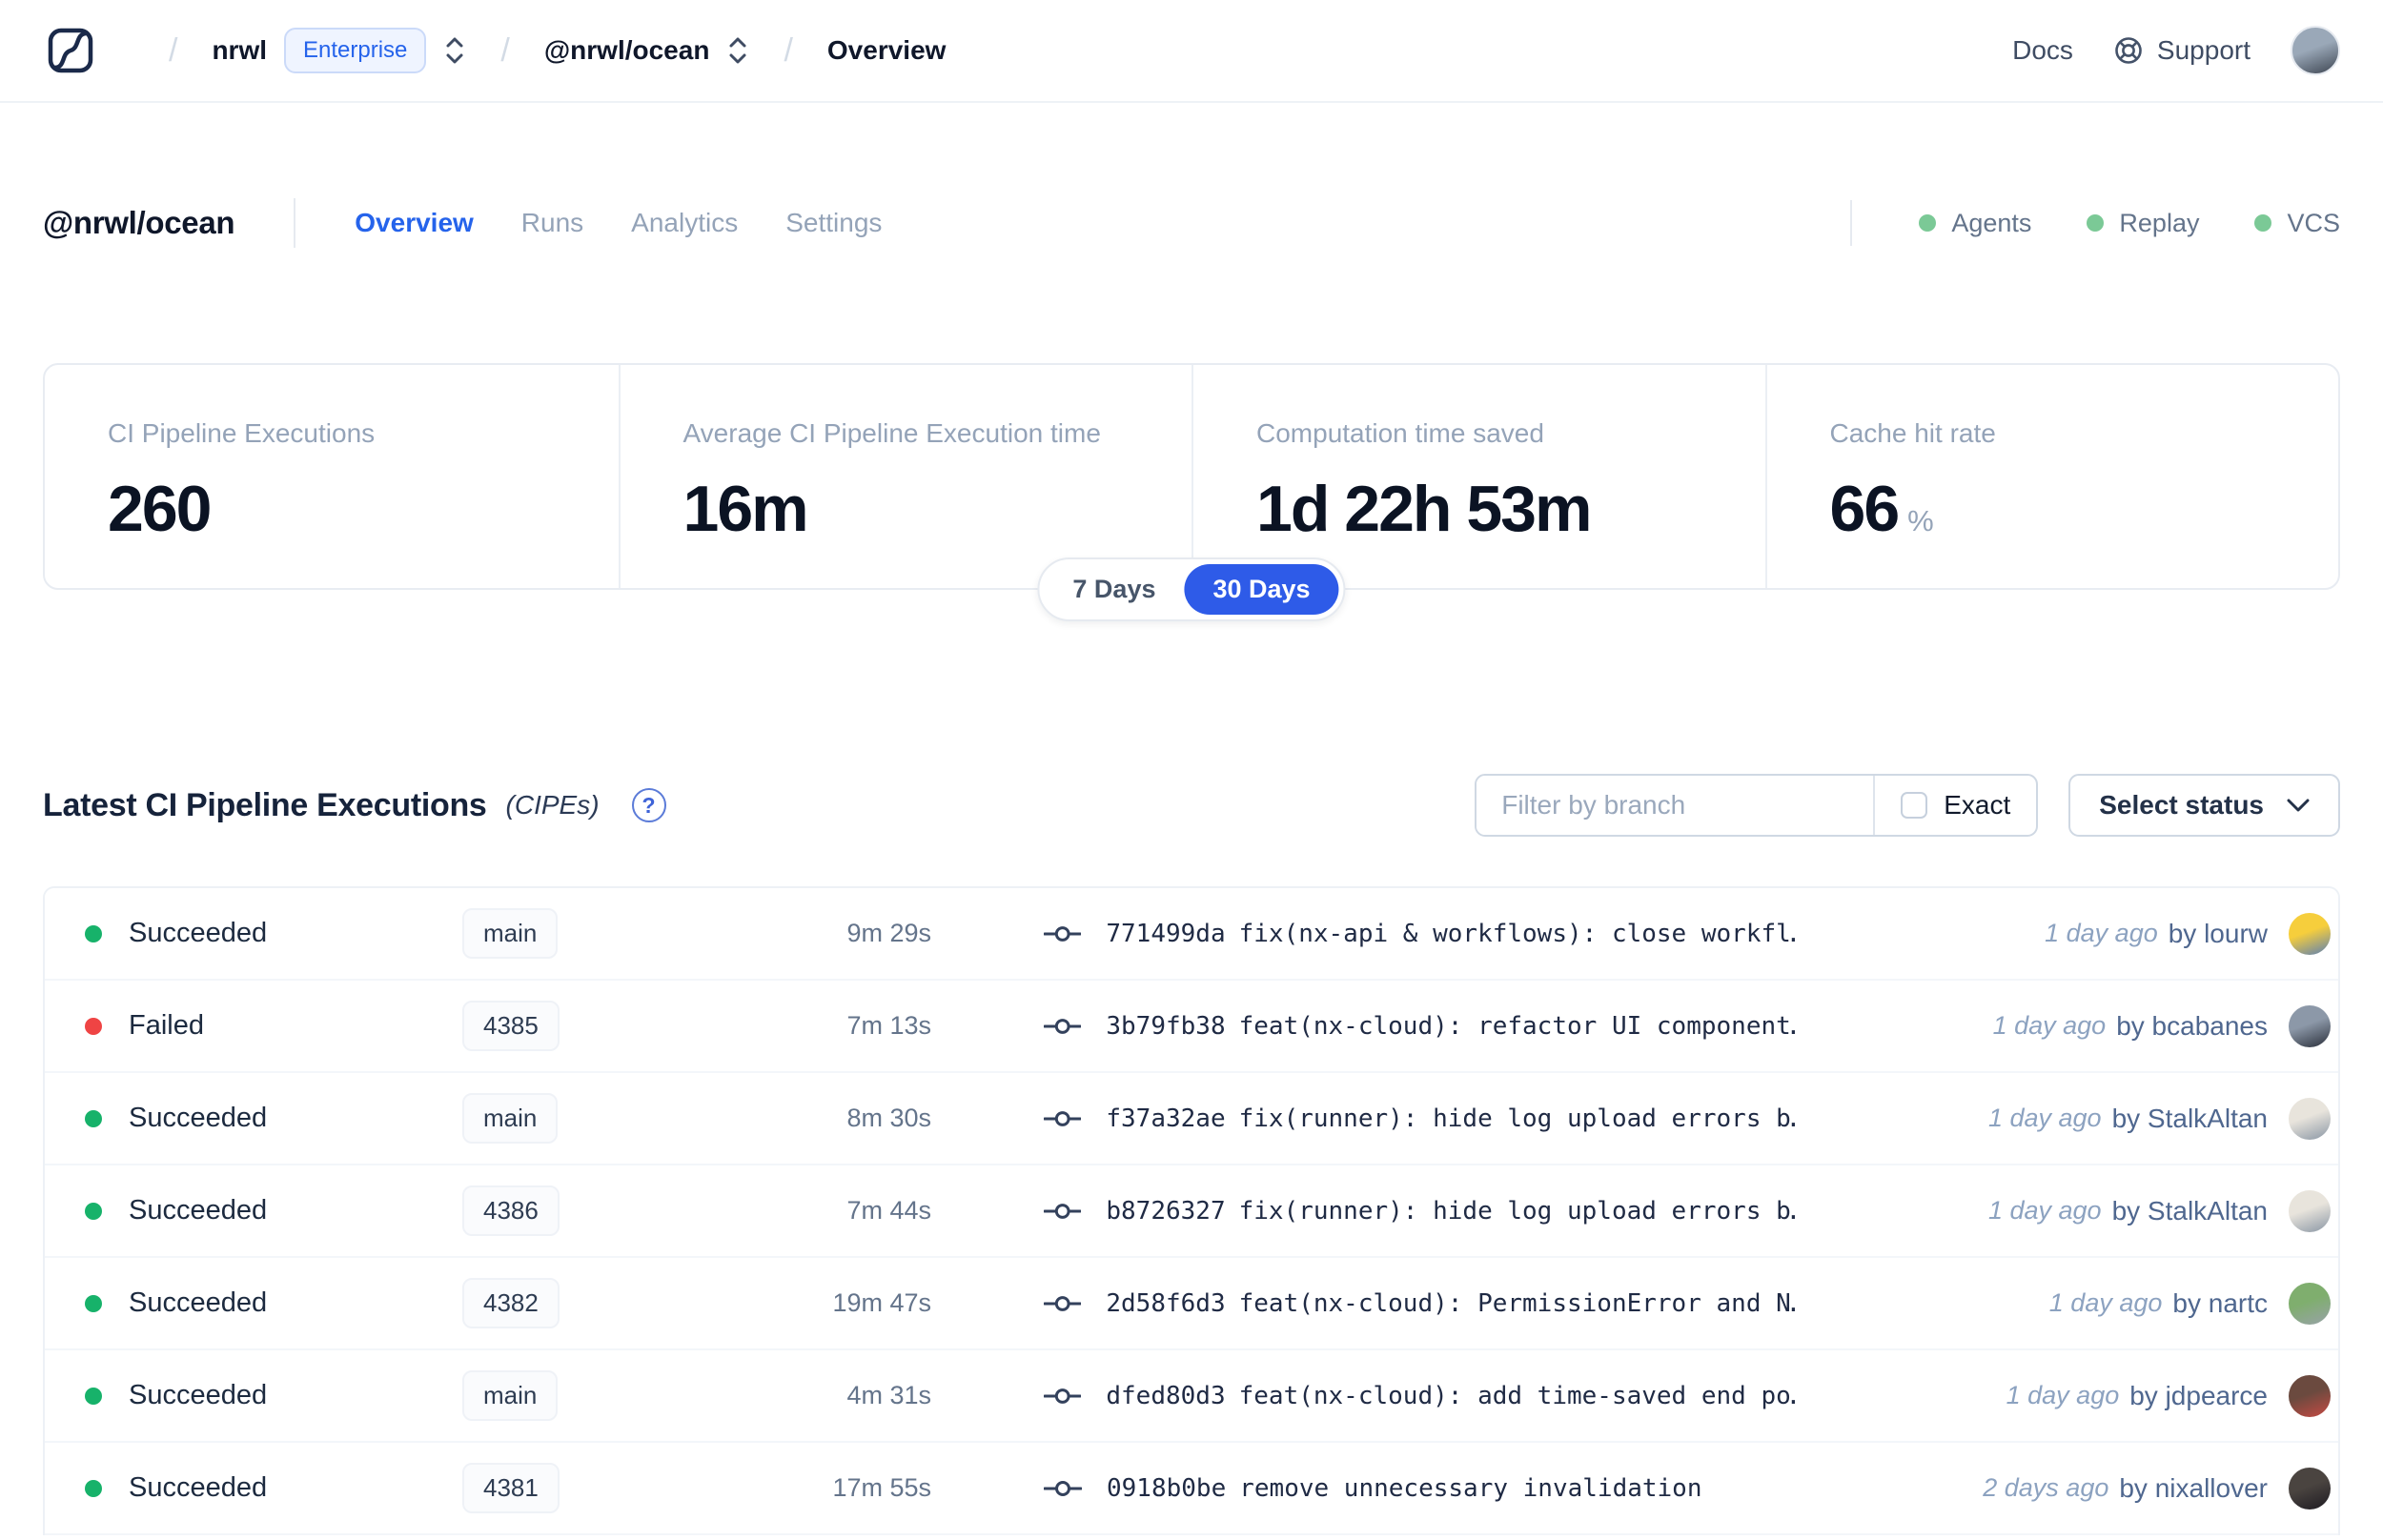 This screenshot has width=2383, height=1540. I want to click on stat-label: Cache hit rate, so click(1913, 433).